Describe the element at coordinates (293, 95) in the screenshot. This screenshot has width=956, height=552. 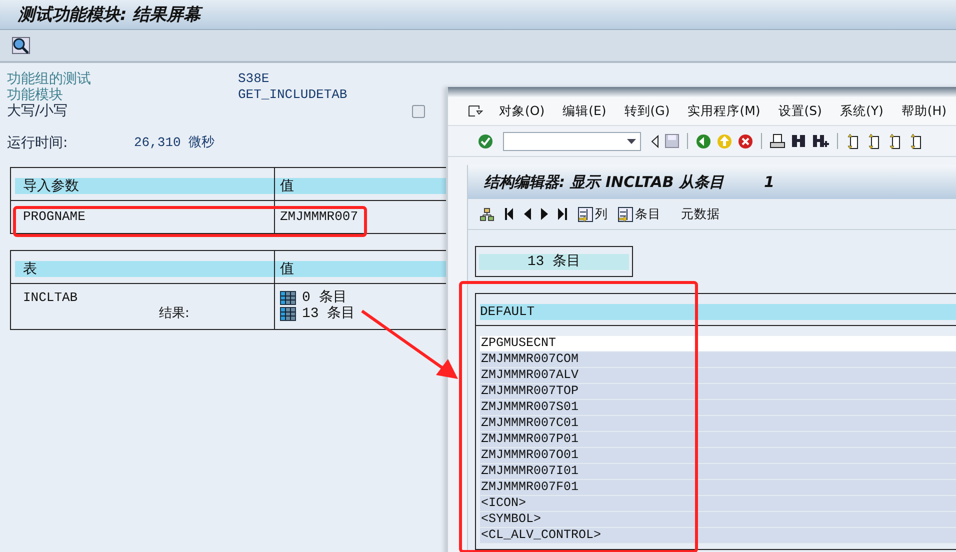
I see `field-value: GET_INCLUDETAB` at that location.